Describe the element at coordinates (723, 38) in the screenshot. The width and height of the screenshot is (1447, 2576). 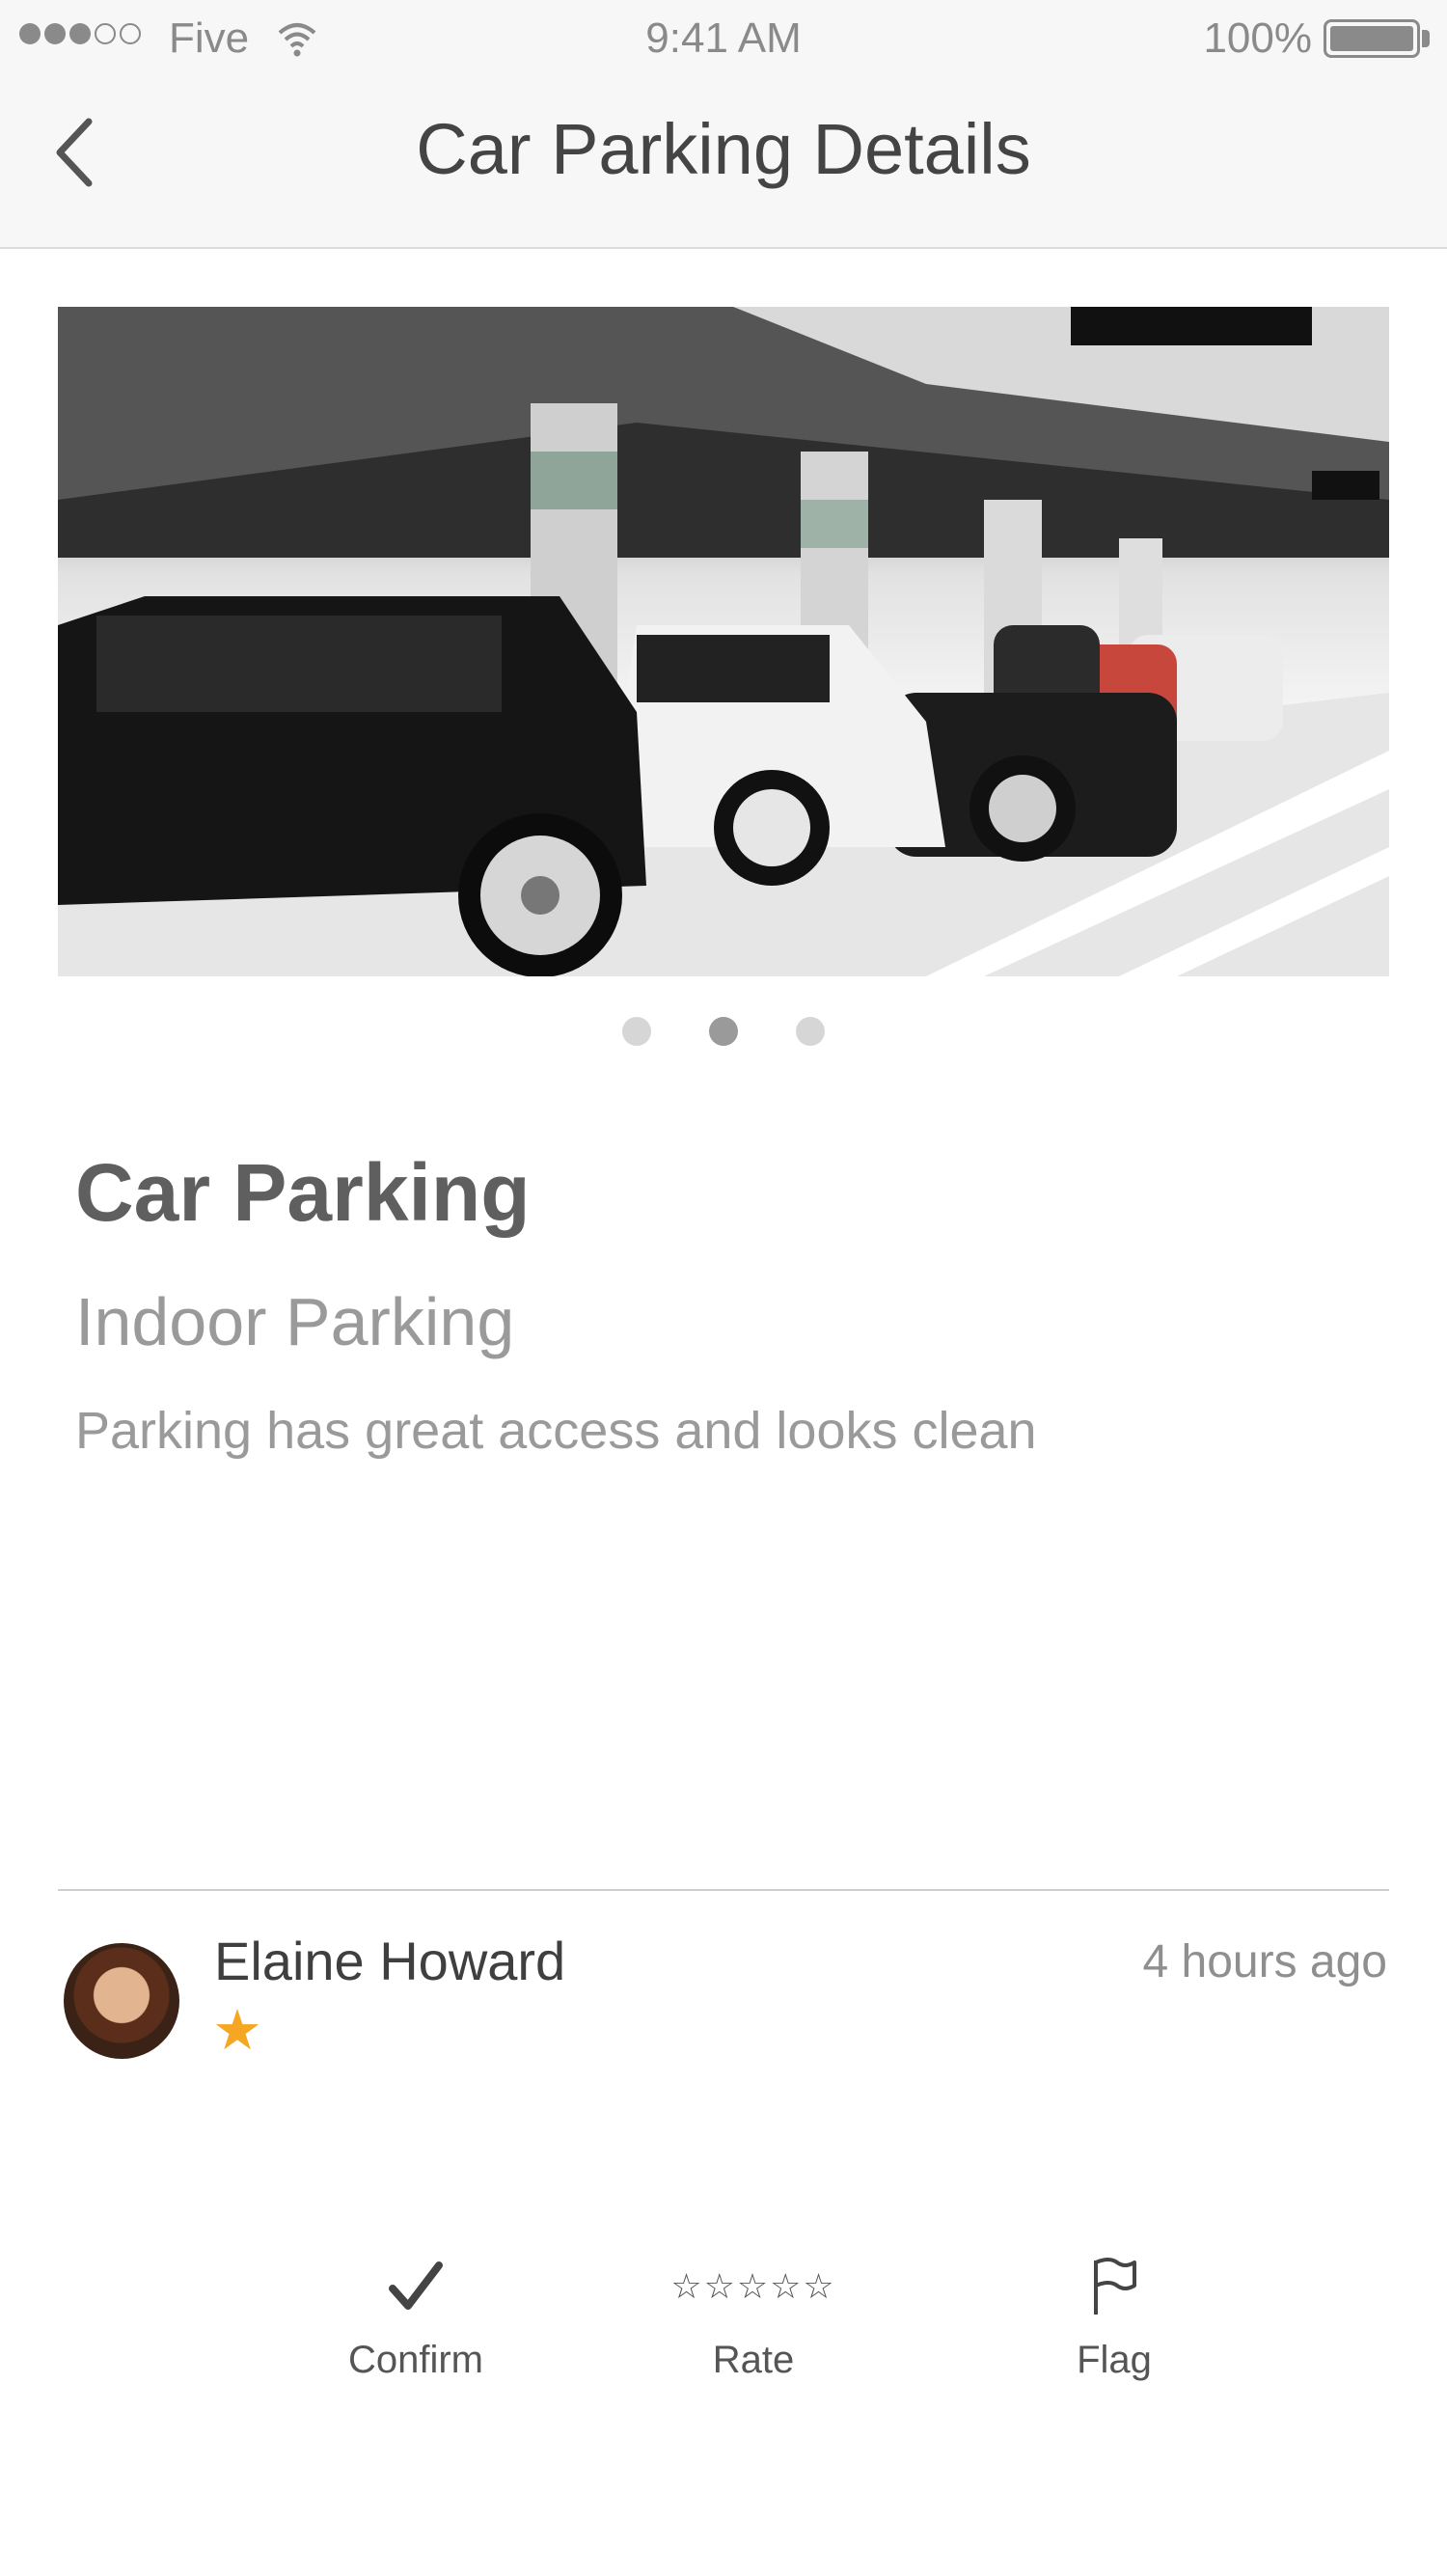
I see `status-bar: Five 9:41 AM 100%` at that location.